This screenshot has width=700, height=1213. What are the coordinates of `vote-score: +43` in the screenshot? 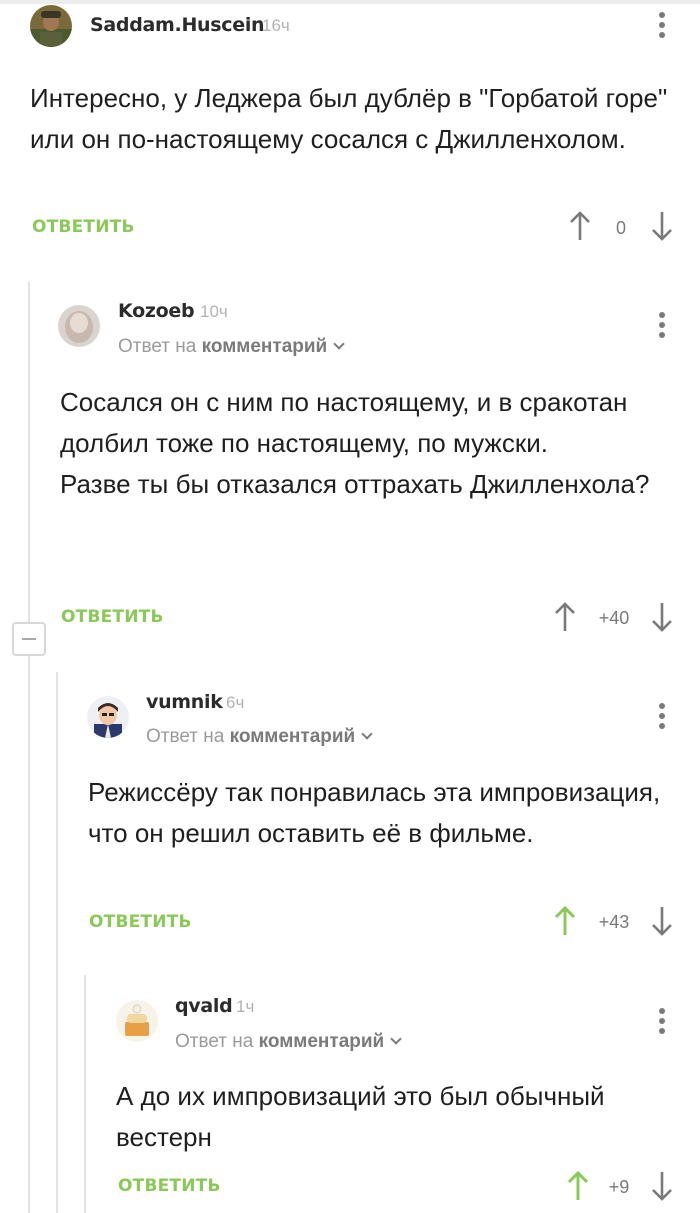 It's located at (614, 922).